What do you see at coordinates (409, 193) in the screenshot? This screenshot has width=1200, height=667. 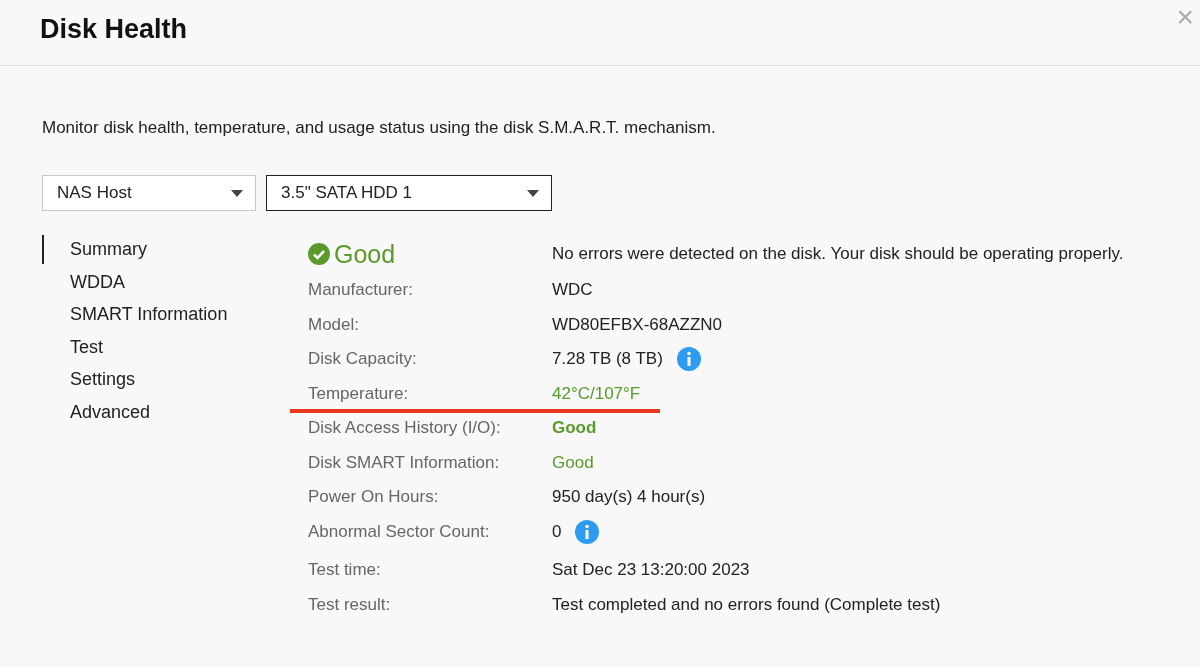 I see `dropdown-select: 3.5" SATA HDD 1` at bounding box center [409, 193].